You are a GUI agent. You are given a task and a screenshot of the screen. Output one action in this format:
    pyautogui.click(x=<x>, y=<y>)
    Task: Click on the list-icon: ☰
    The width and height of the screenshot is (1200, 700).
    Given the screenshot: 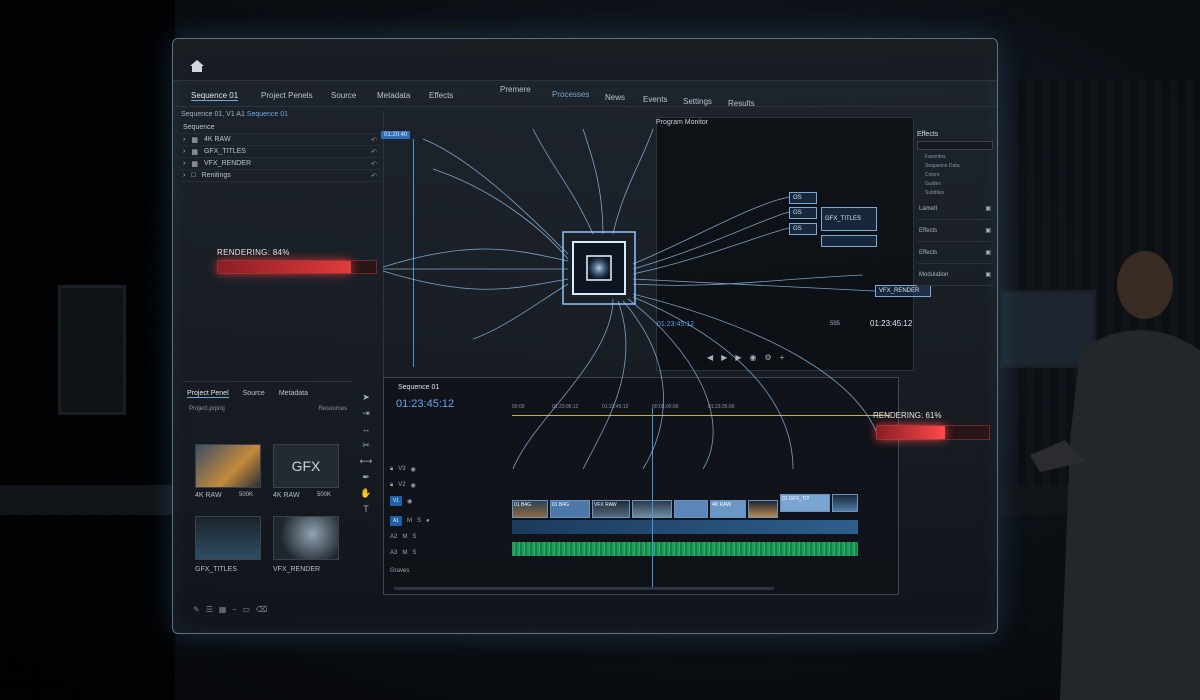 What is the action you would take?
    pyautogui.click(x=212, y=609)
    